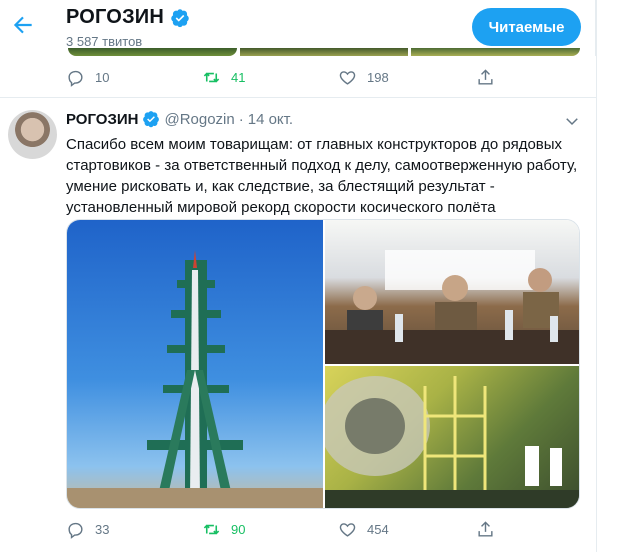 The image size is (620, 552). Describe the element at coordinates (134, 77) in the screenshot. I see `reply-button: 10` at that location.